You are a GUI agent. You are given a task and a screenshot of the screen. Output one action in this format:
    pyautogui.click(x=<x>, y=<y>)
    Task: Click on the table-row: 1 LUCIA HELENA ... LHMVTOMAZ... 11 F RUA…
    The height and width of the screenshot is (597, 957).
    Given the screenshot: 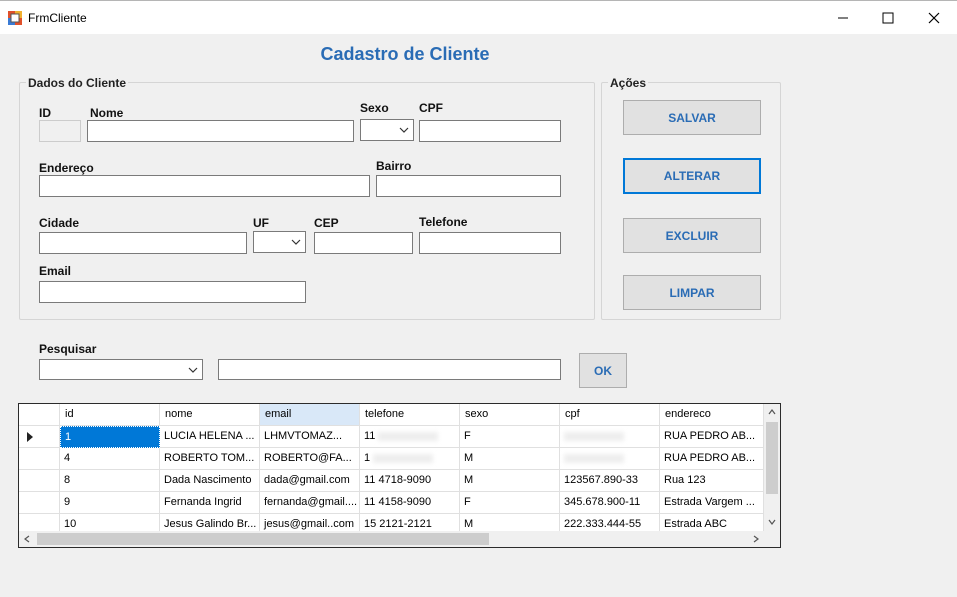 What is the action you would take?
    pyautogui.click(x=391, y=437)
    